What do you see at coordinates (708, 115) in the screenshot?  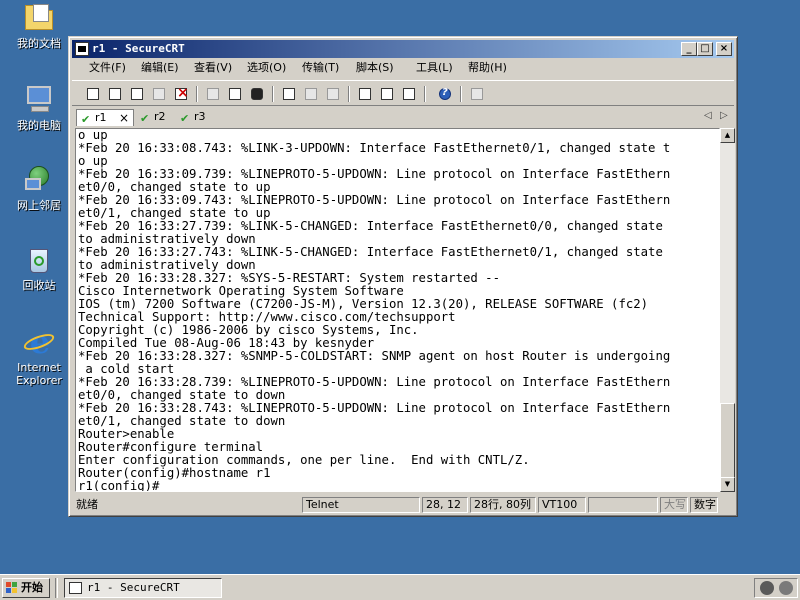 I see `tab-prev-icon: ◁` at bounding box center [708, 115].